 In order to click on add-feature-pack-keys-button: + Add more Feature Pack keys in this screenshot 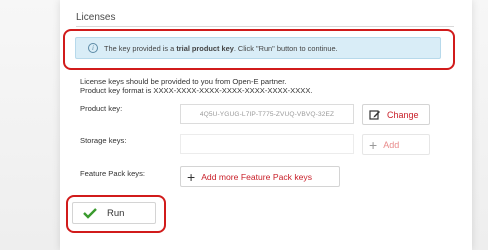, I will do `click(260, 176)`.